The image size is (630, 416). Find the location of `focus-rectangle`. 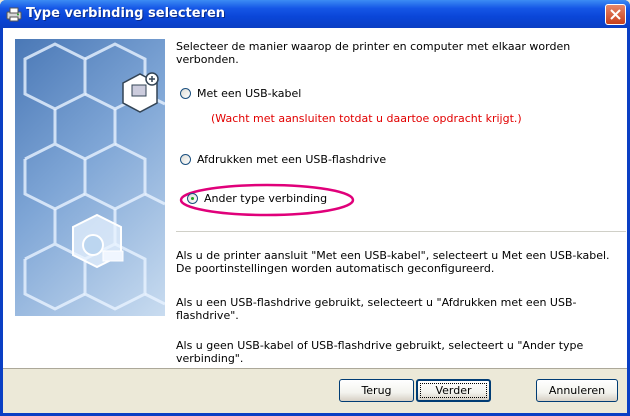

focus-rectangle is located at coordinates (453, 390).